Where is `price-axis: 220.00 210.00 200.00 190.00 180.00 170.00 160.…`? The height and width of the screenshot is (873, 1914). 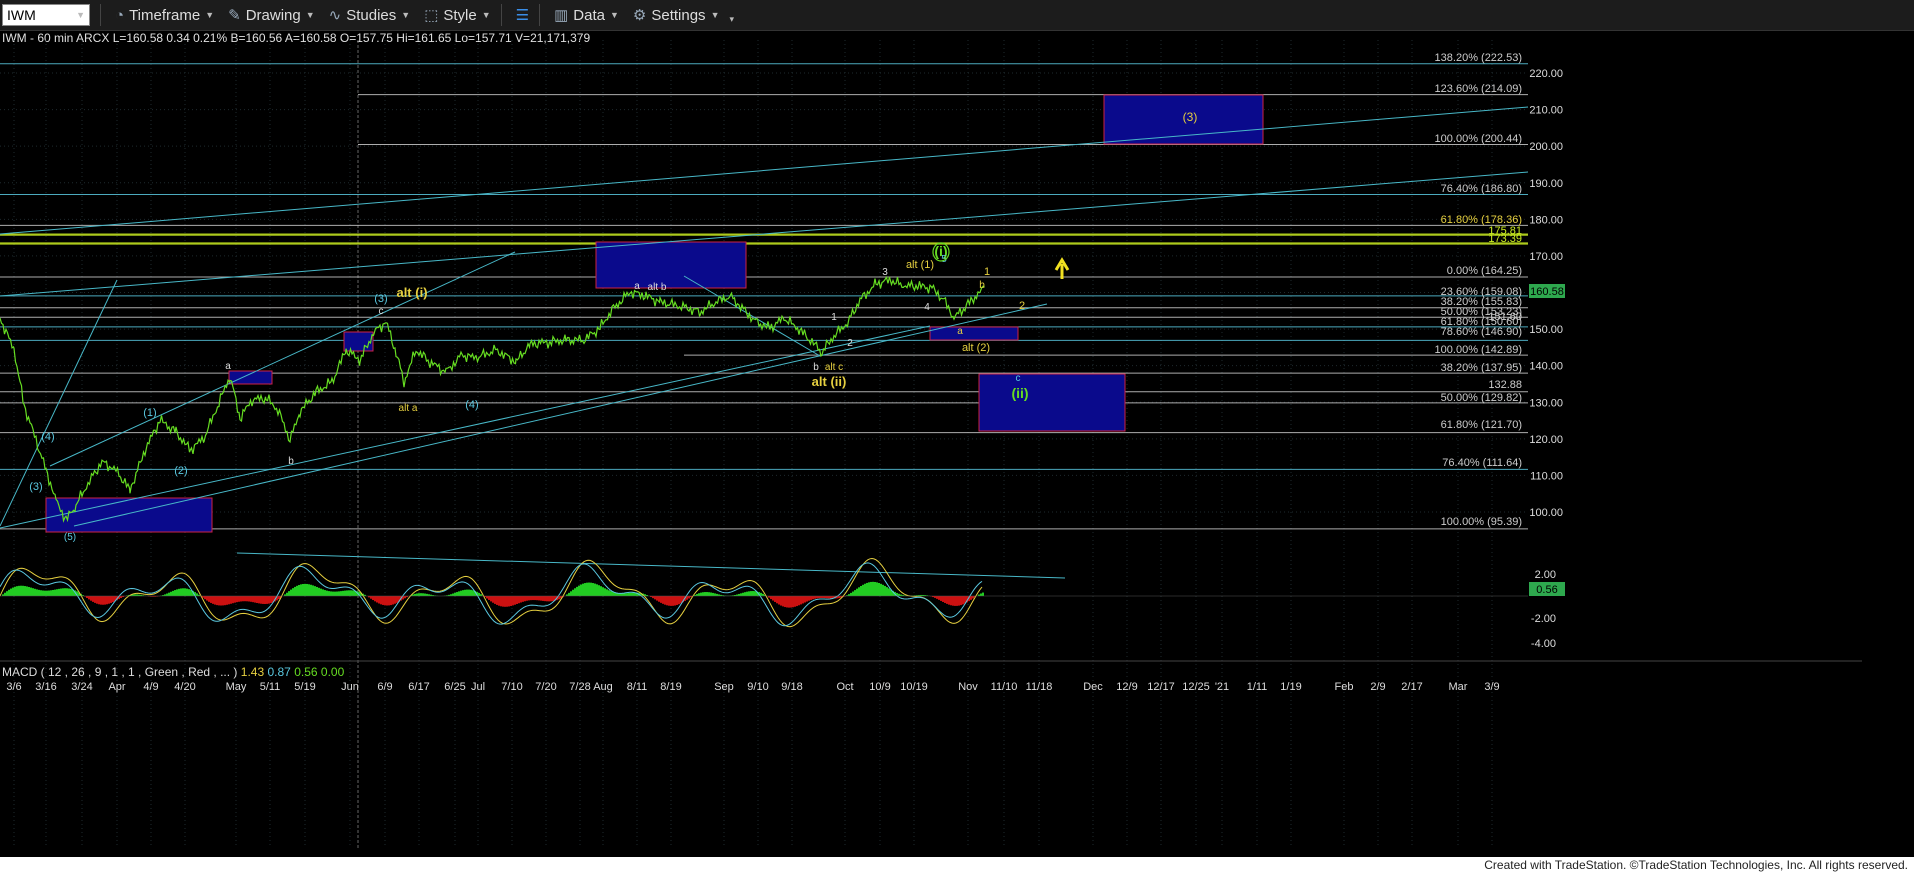 price-axis: 220.00 210.00 200.00 190.00 180.00 170.00 160.… is located at coordinates (1547, 332).